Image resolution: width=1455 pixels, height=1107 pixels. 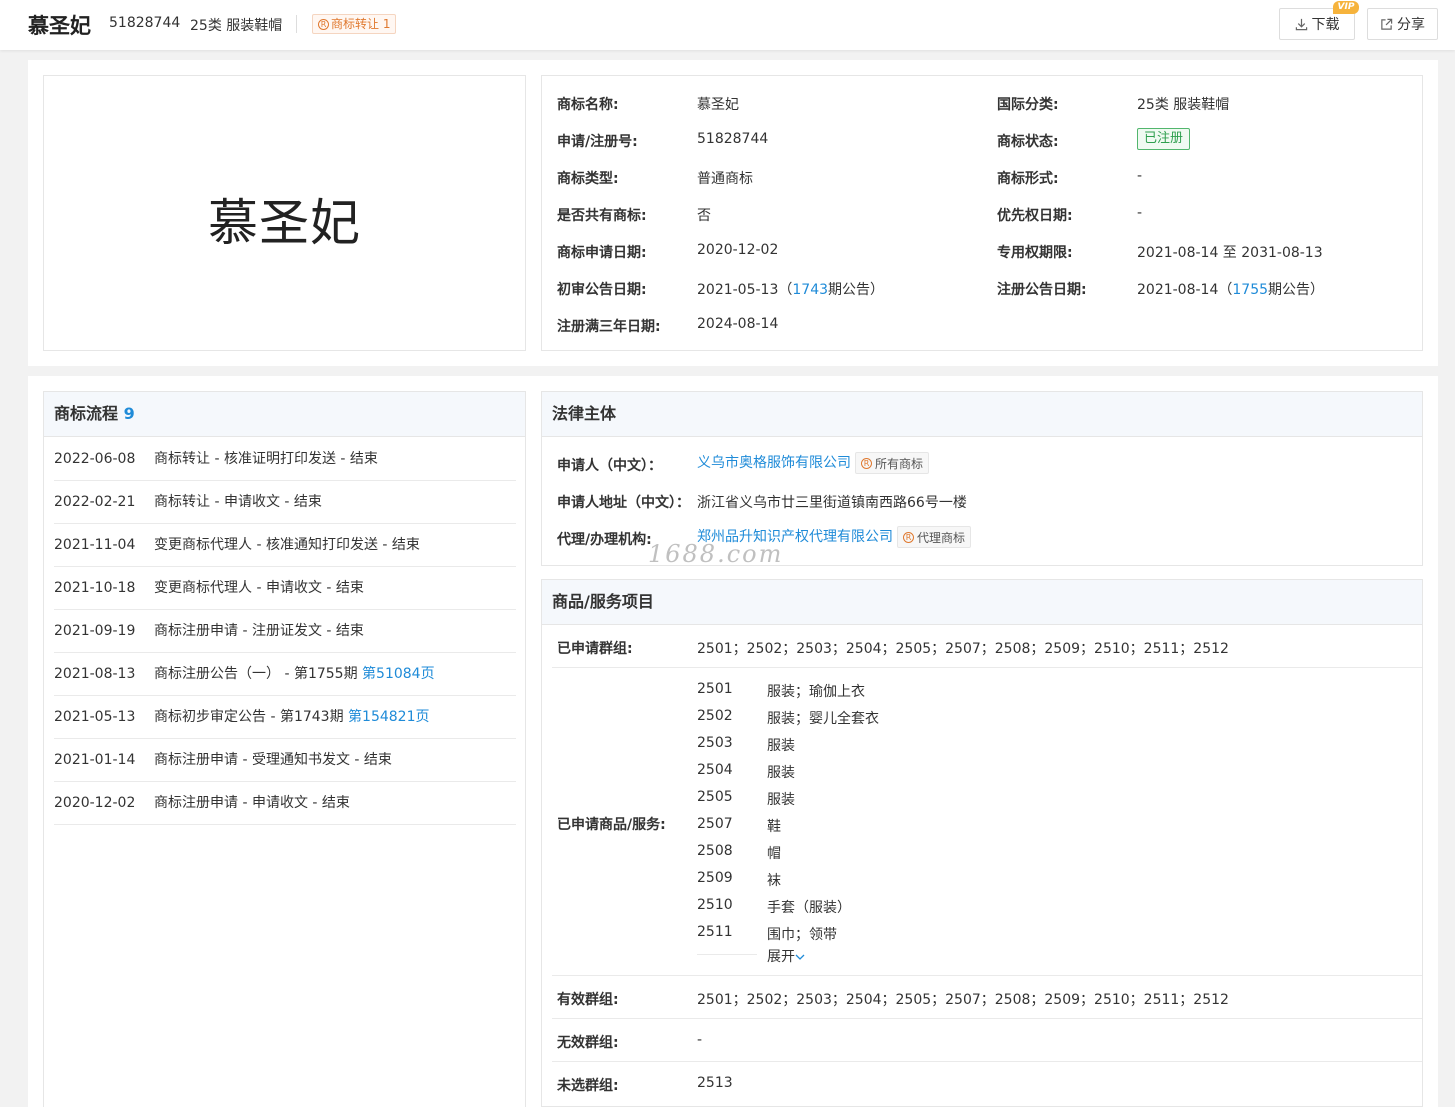 I want to click on flow-count: 9, so click(x=129, y=413).